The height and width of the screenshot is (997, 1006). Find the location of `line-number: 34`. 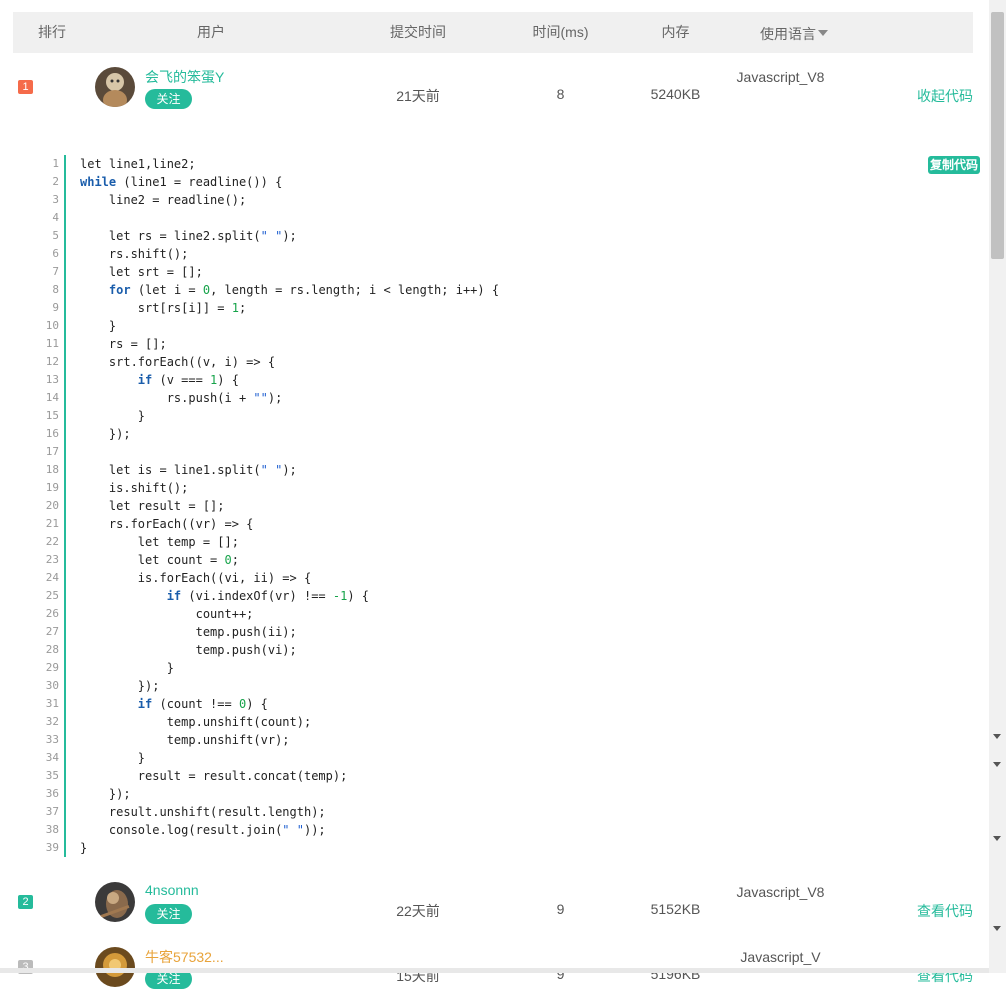

line-number: 34 is located at coordinates (52, 757).